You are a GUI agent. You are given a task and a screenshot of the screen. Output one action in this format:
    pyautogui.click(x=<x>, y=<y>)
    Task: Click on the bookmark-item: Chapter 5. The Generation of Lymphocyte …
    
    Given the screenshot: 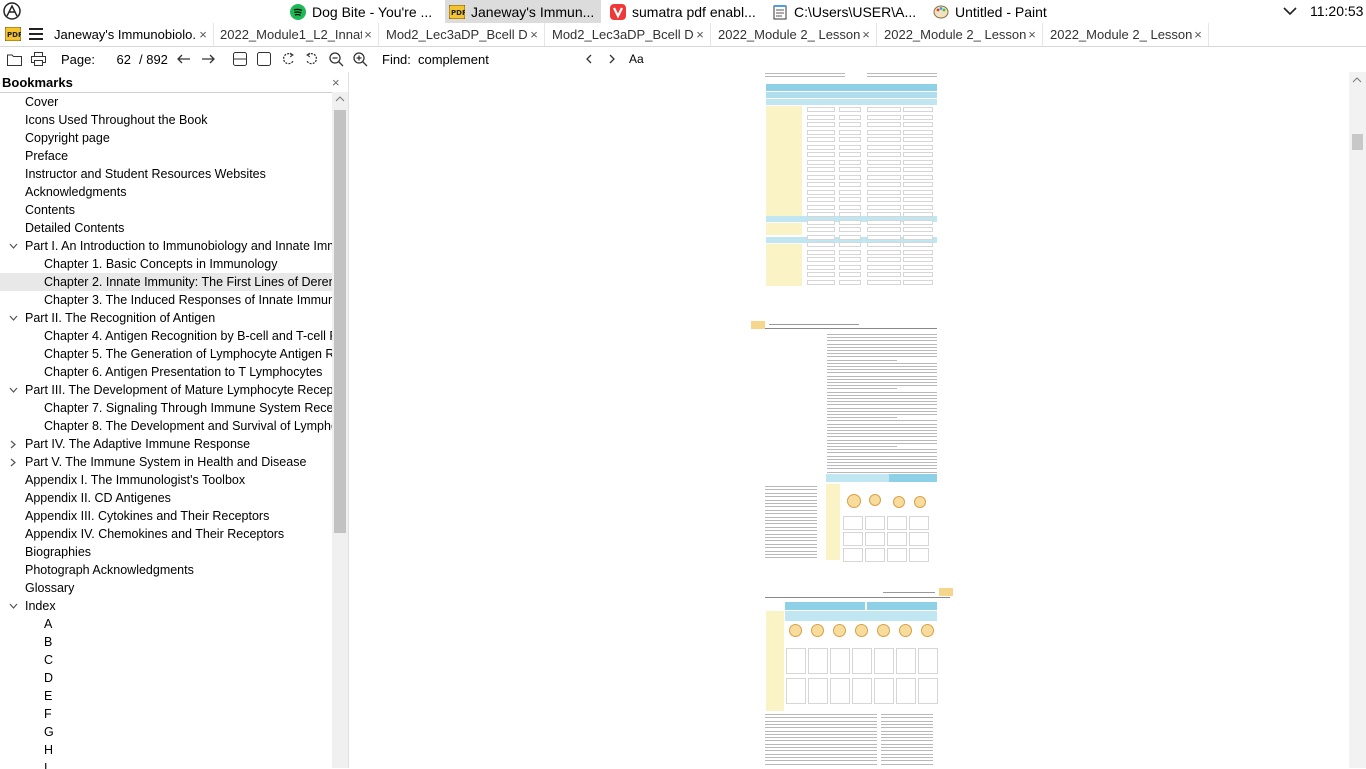 What is the action you would take?
    pyautogui.click(x=166, y=354)
    